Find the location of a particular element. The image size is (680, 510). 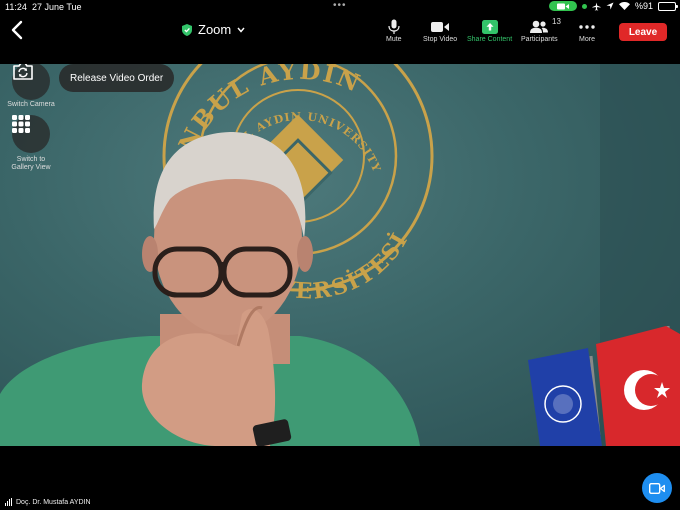

meeting-title-dropdown: Zoom is located at coordinates (213, 29).